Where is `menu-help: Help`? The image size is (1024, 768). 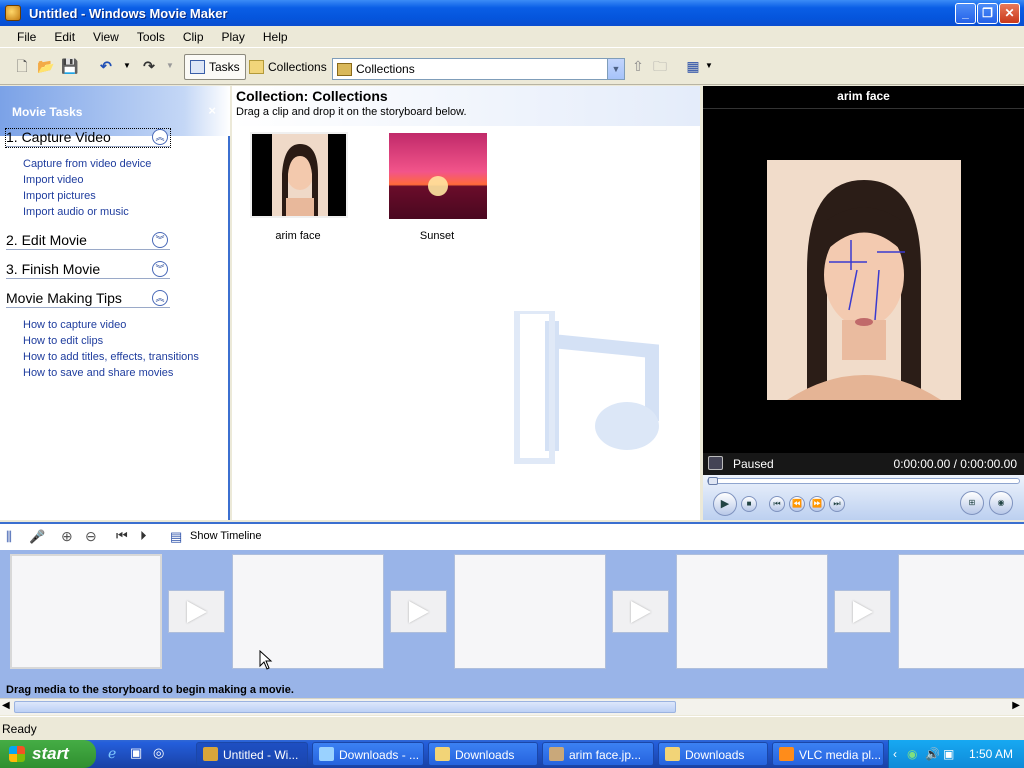
menu-help: Help is located at coordinates (275, 37).